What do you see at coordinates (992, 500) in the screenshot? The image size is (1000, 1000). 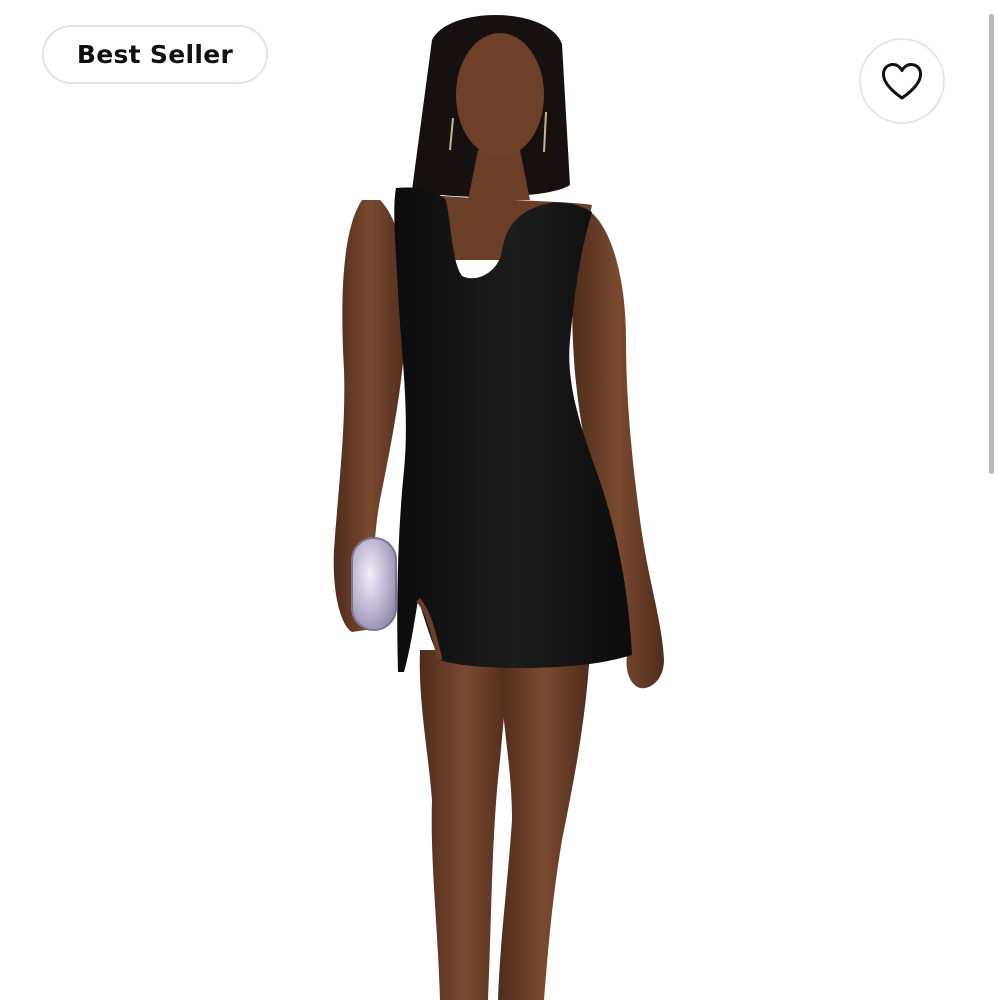 I see `scrollbar` at bounding box center [992, 500].